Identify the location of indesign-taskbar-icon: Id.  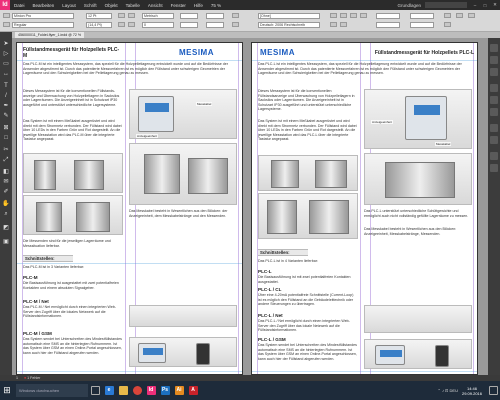
(151, 390).